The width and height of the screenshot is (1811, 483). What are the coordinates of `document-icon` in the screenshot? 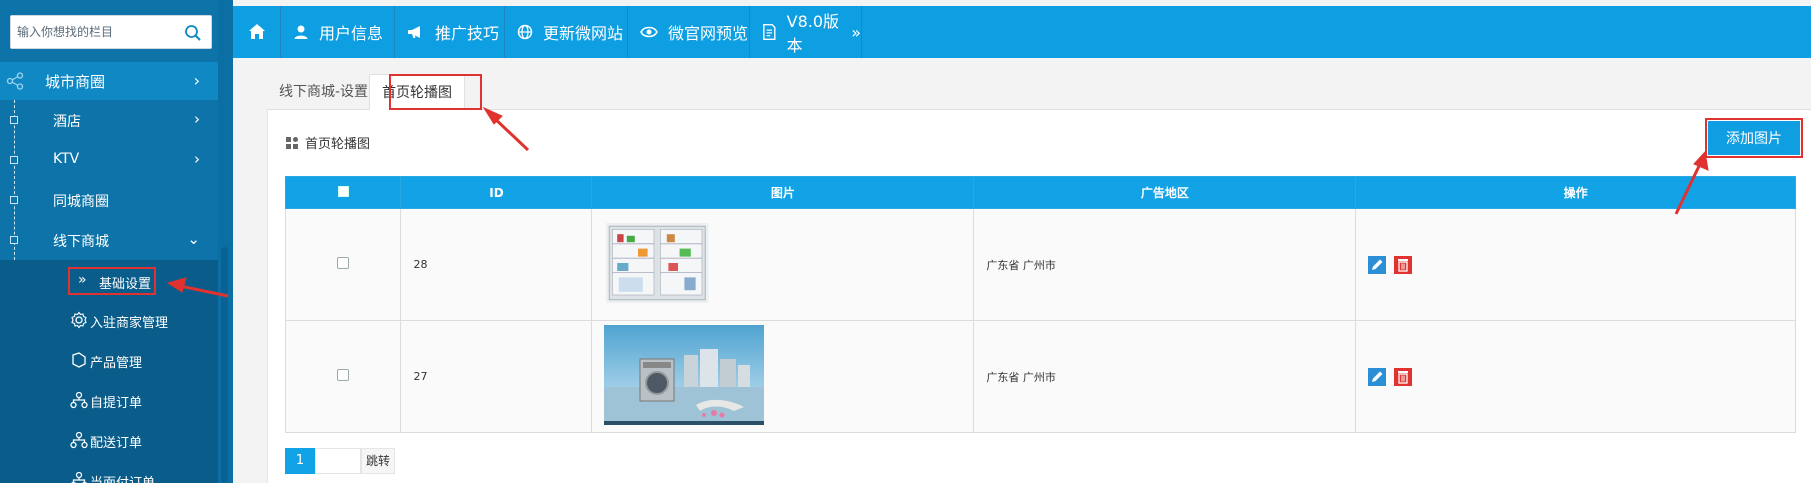 It's located at (769, 32).